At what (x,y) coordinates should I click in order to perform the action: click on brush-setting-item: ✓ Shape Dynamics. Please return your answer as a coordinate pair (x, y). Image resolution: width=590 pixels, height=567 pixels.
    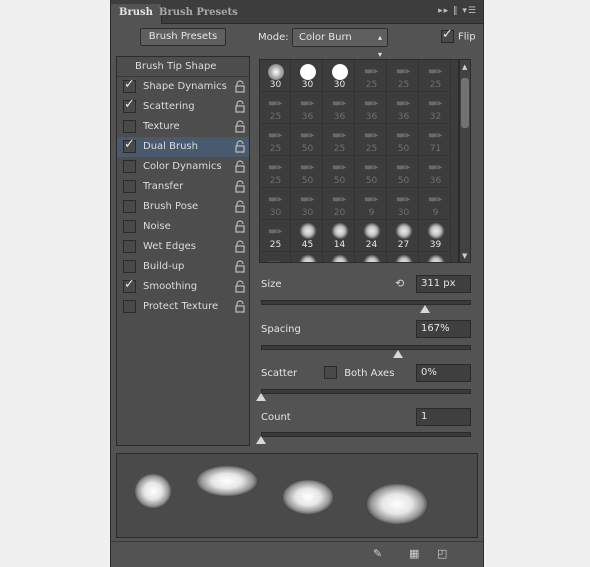
    Looking at the image, I should click on (183, 87).